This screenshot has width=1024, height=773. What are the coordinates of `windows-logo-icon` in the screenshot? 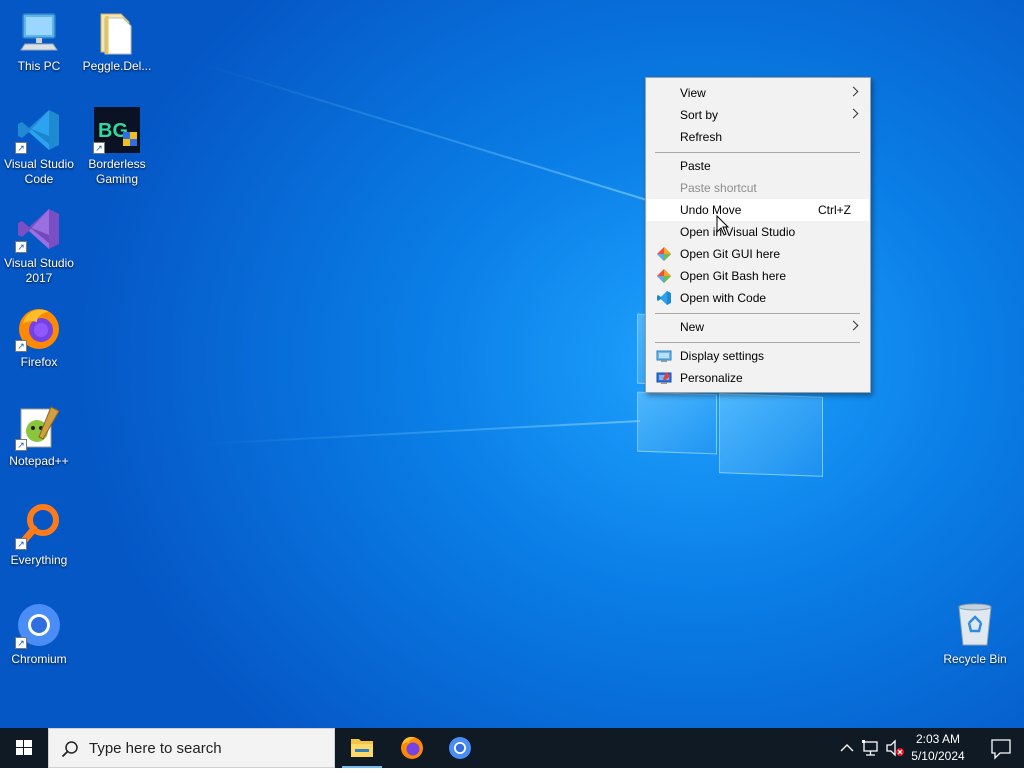 It's located at (24, 747).